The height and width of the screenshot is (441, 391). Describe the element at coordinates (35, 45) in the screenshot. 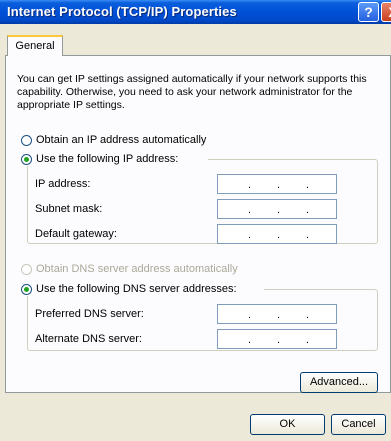

I see `tab-general: General` at that location.